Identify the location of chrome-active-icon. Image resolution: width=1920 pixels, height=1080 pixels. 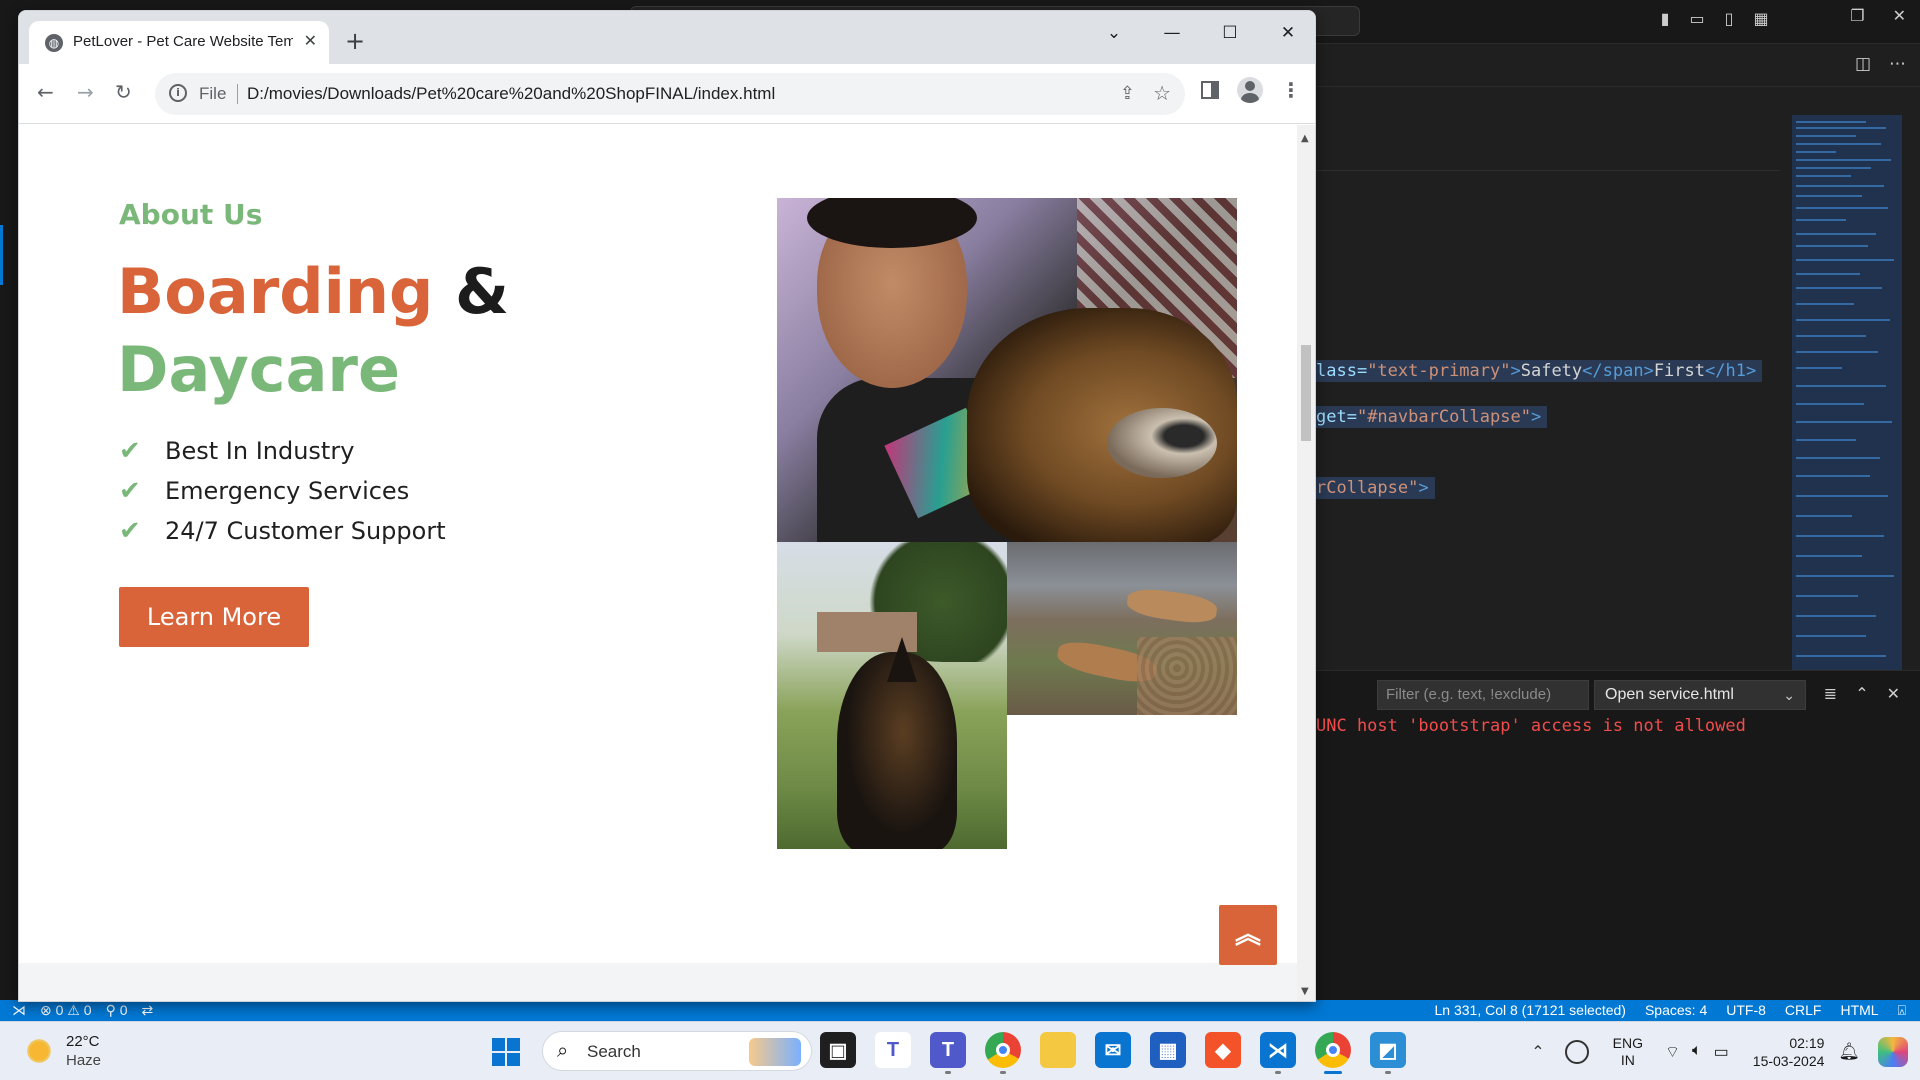
(1333, 1053).